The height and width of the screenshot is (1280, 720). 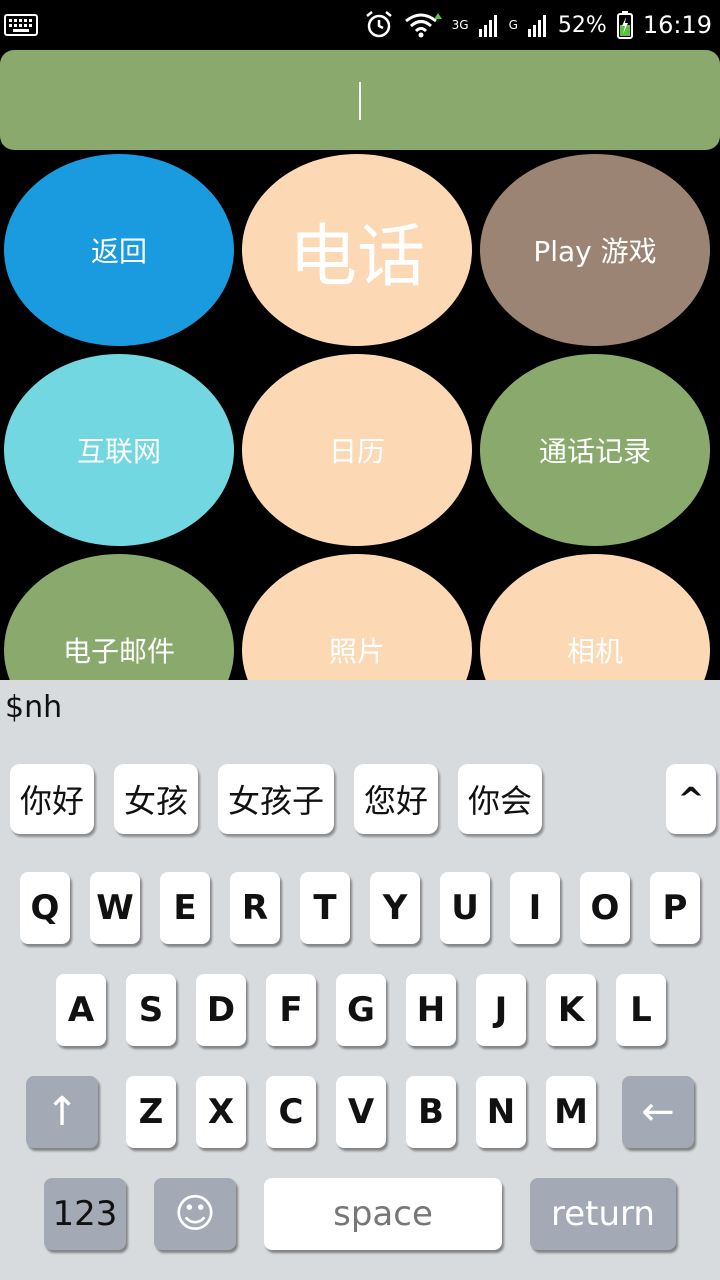 I want to click on app-call-log: 通话记录, so click(x=595, y=450).